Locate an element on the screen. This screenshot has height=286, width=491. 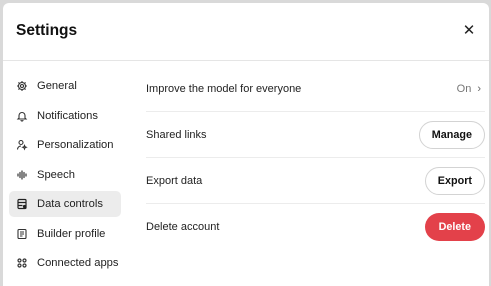
sidebar-item-speech: Speech is located at coordinates (65, 175).